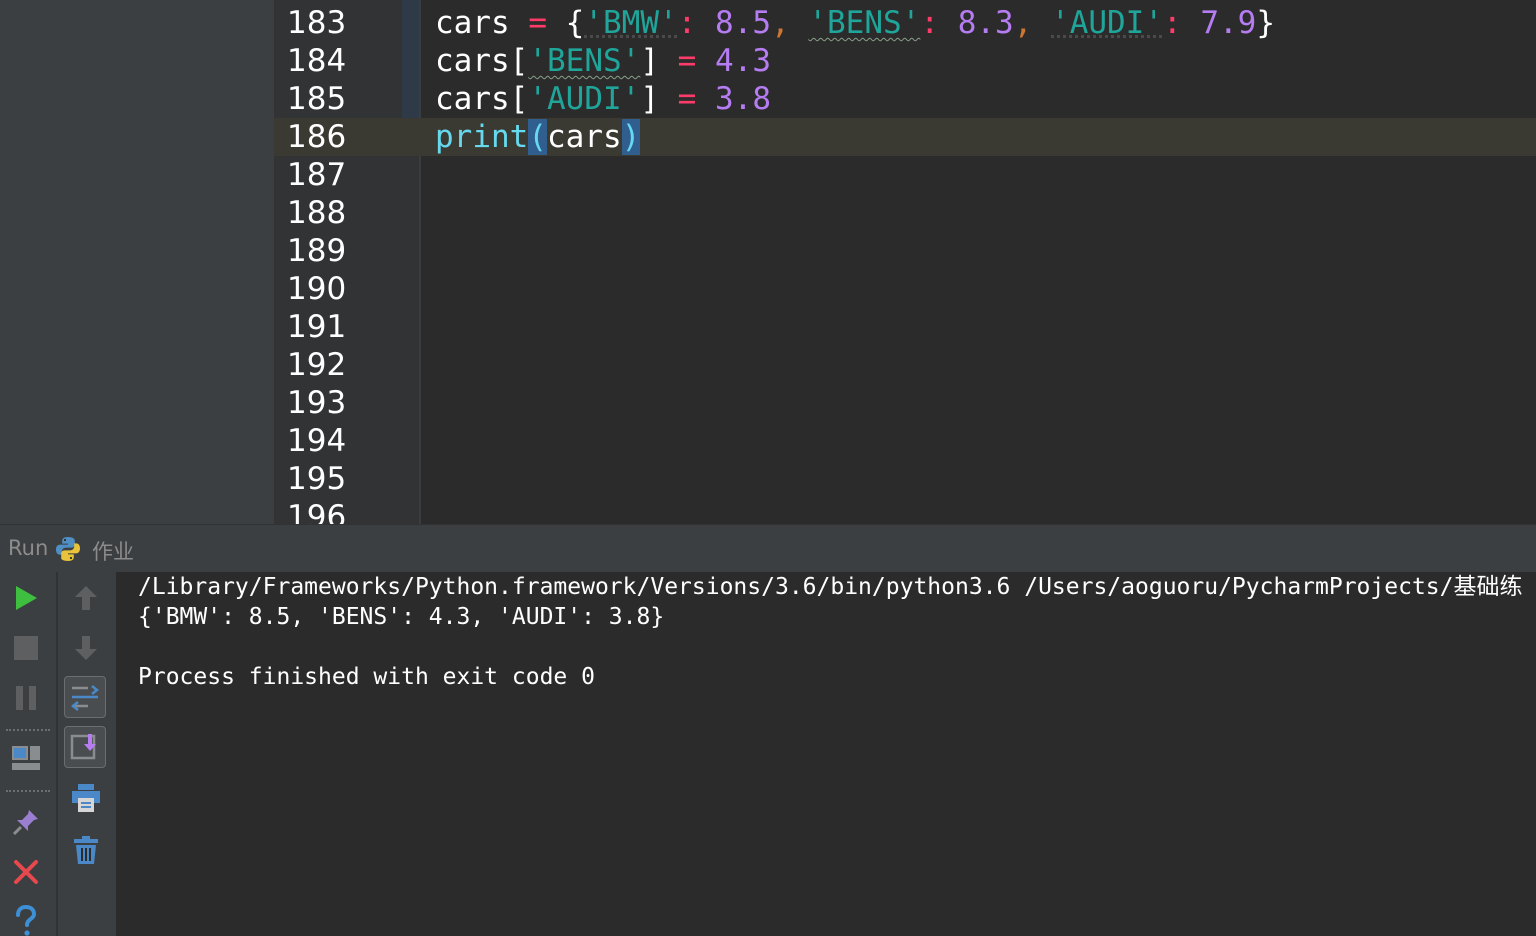 Image resolution: width=1536 pixels, height=936 pixels. Describe the element at coordinates (982, 61) in the screenshot. I see `code-line-184: cars['BENS'] = 4.3` at that location.